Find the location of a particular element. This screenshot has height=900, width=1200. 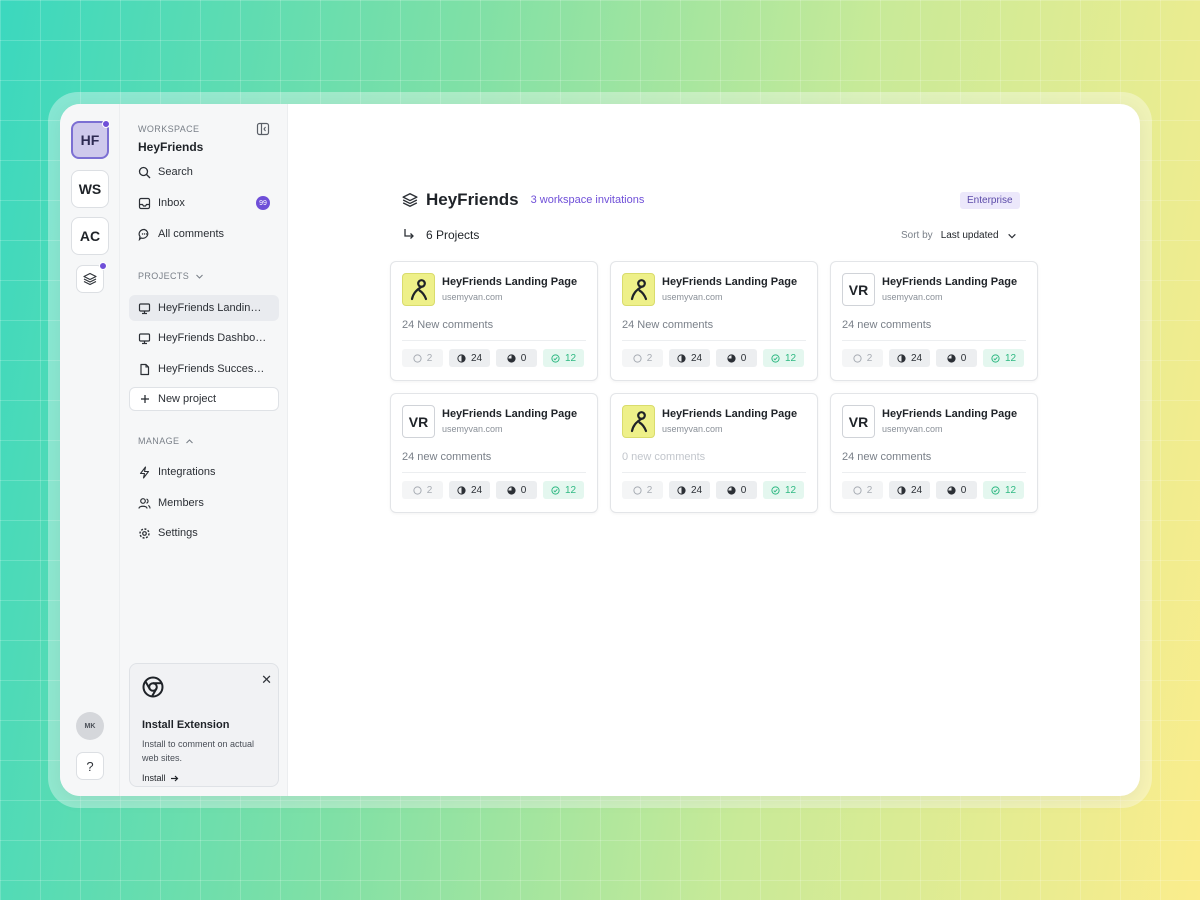

nav-label: All comments is located at coordinates (191, 234).